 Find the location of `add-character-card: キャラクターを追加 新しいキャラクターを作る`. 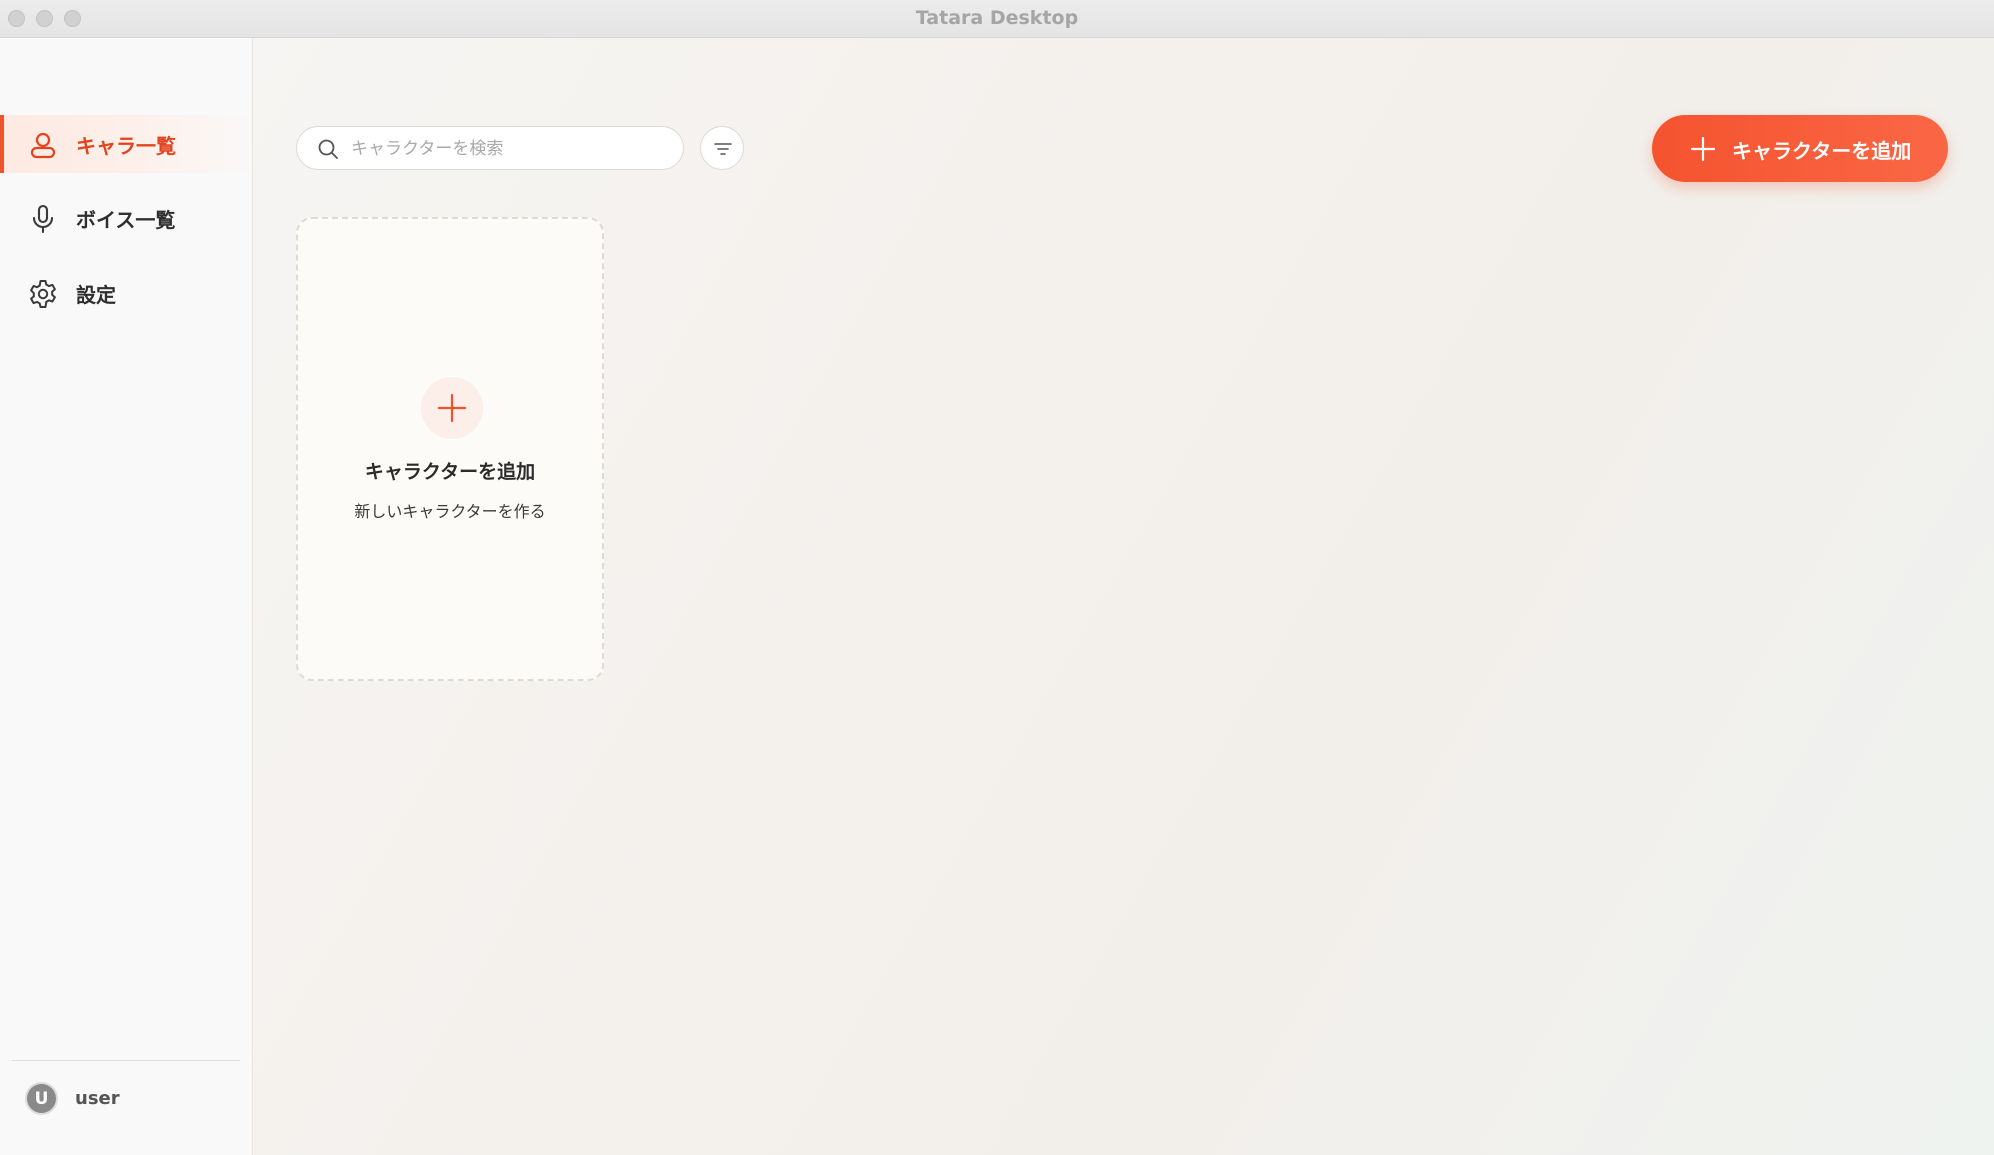

add-character-card: キャラクターを追加 新しいキャラクターを作る is located at coordinates (450, 449).